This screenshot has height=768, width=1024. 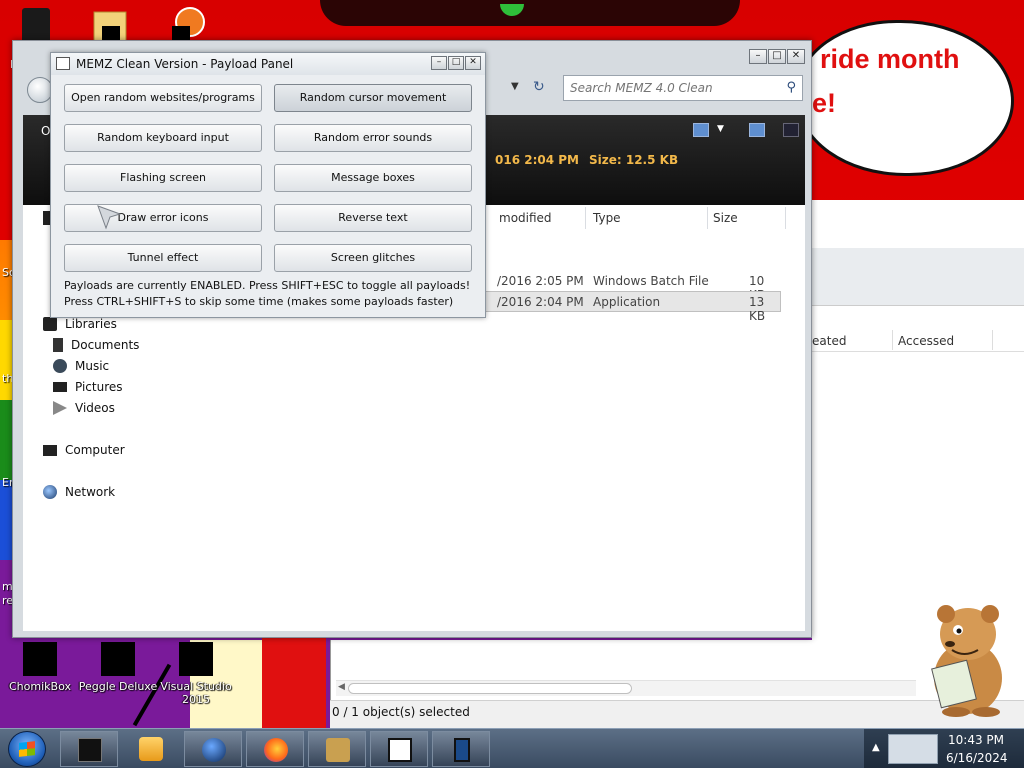 I want to click on media-player-icon, so click(x=151, y=749).